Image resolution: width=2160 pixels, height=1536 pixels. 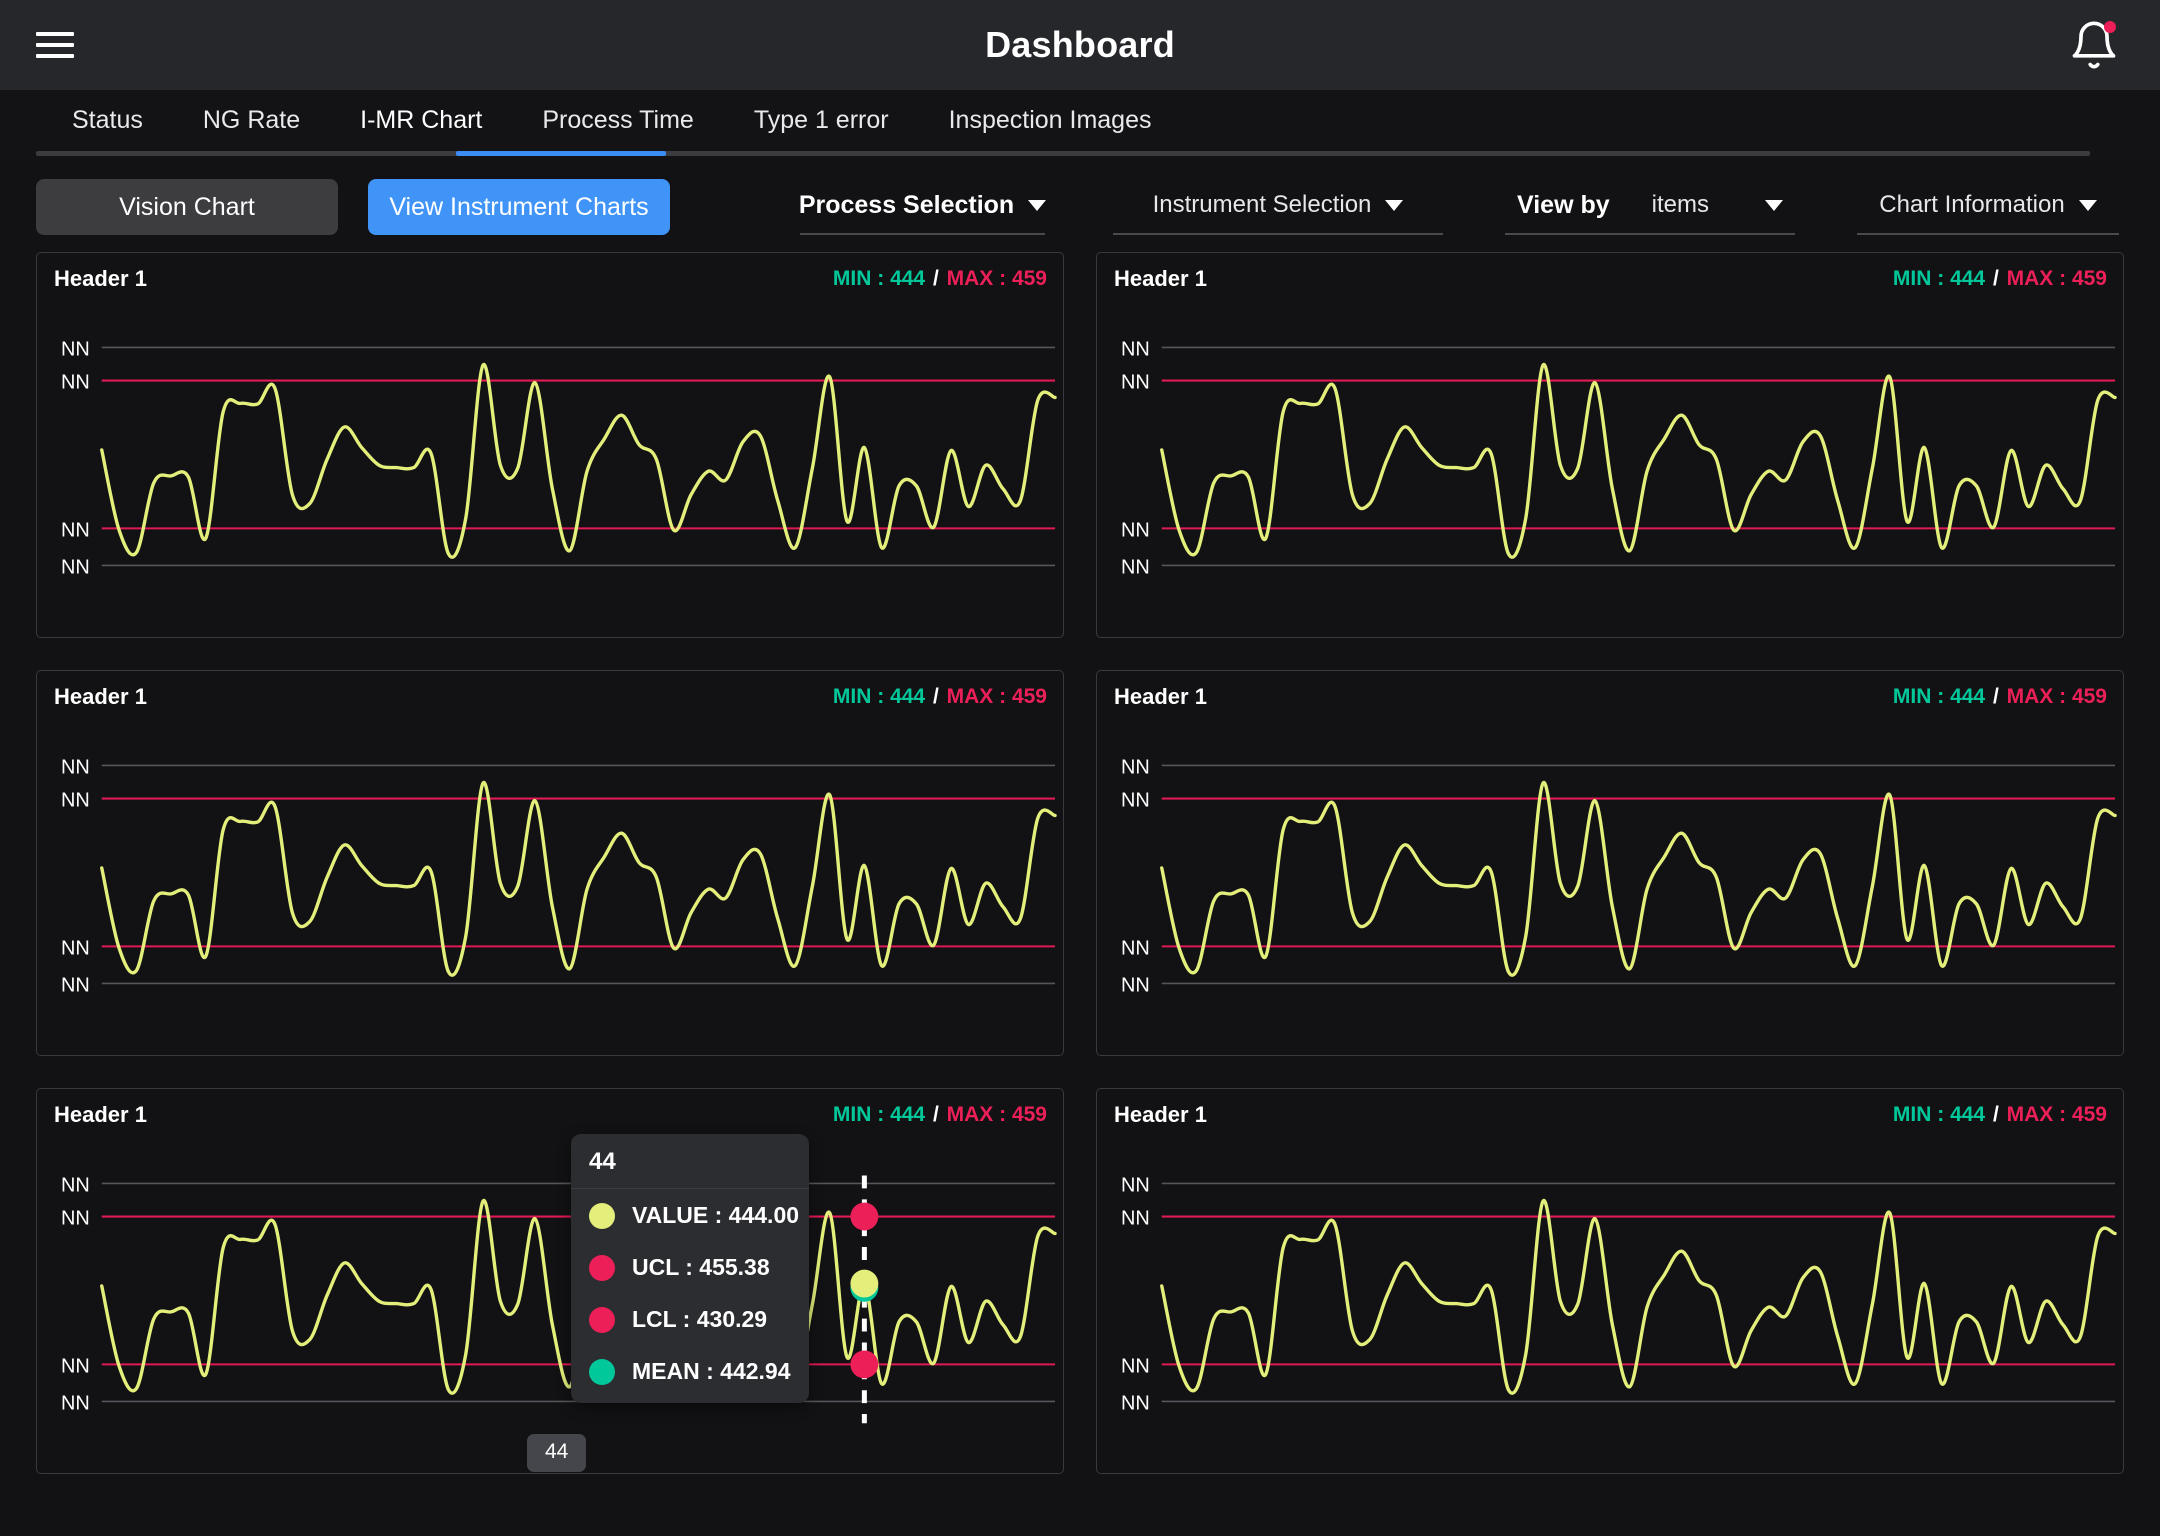 What do you see at coordinates (251, 112) in the screenshot?
I see `tab-ng-rate: NG Rate` at bounding box center [251, 112].